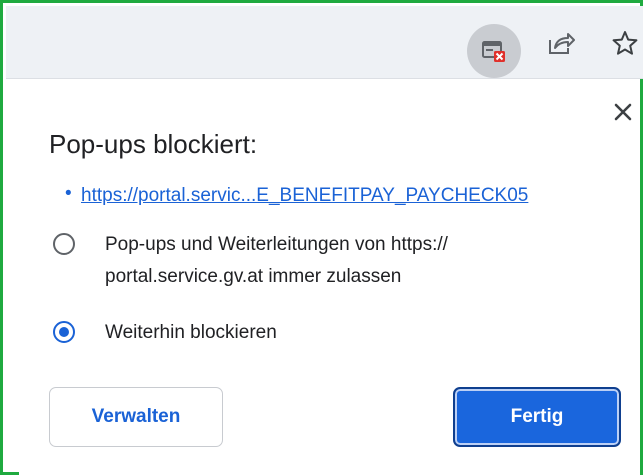  What do you see at coordinates (64, 244) in the screenshot?
I see `radio-button-always-allow` at bounding box center [64, 244].